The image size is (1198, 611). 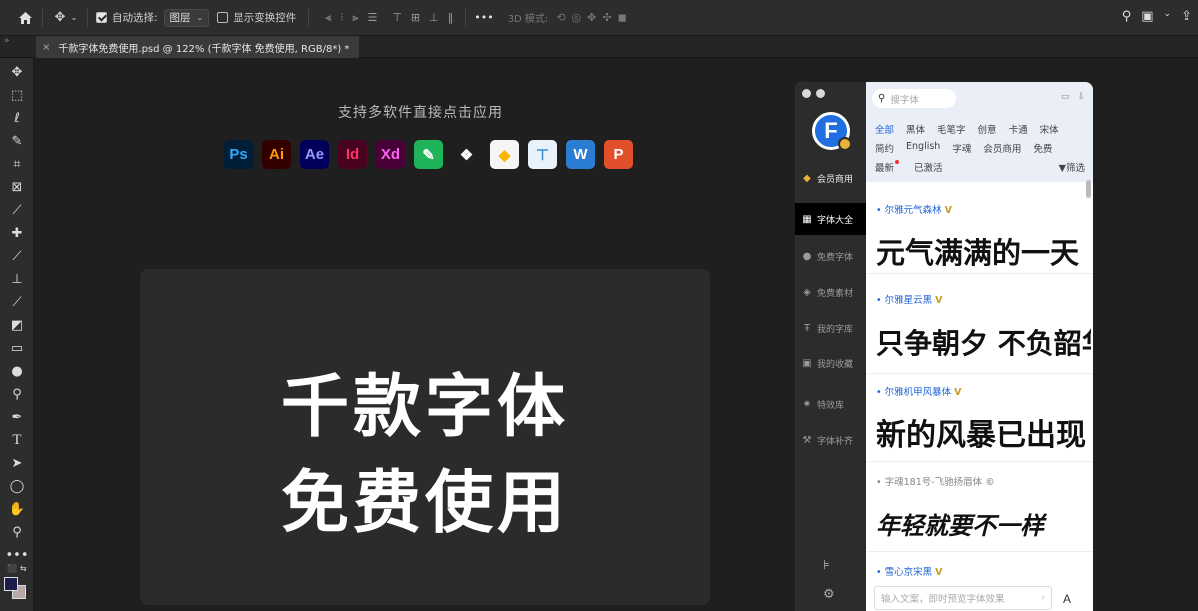 I want to click on brush-tool-icon: ⟋, so click(x=17, y=256).